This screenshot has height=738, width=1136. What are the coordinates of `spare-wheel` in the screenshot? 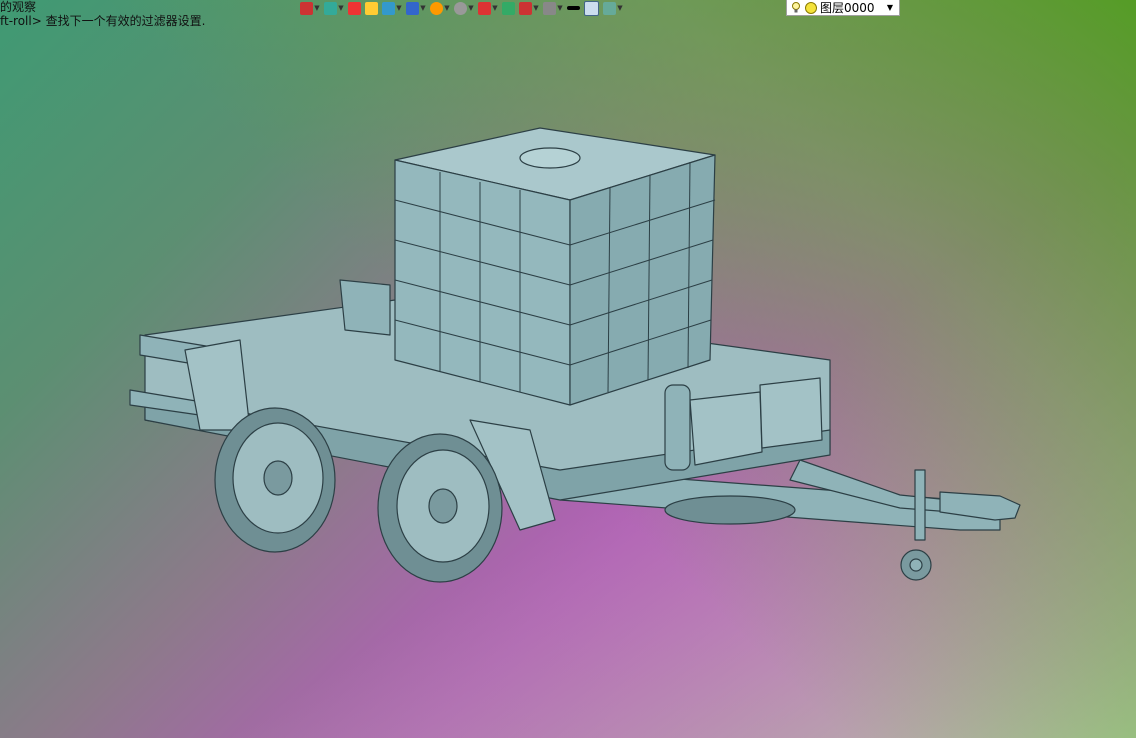 It's located at (730, 510).